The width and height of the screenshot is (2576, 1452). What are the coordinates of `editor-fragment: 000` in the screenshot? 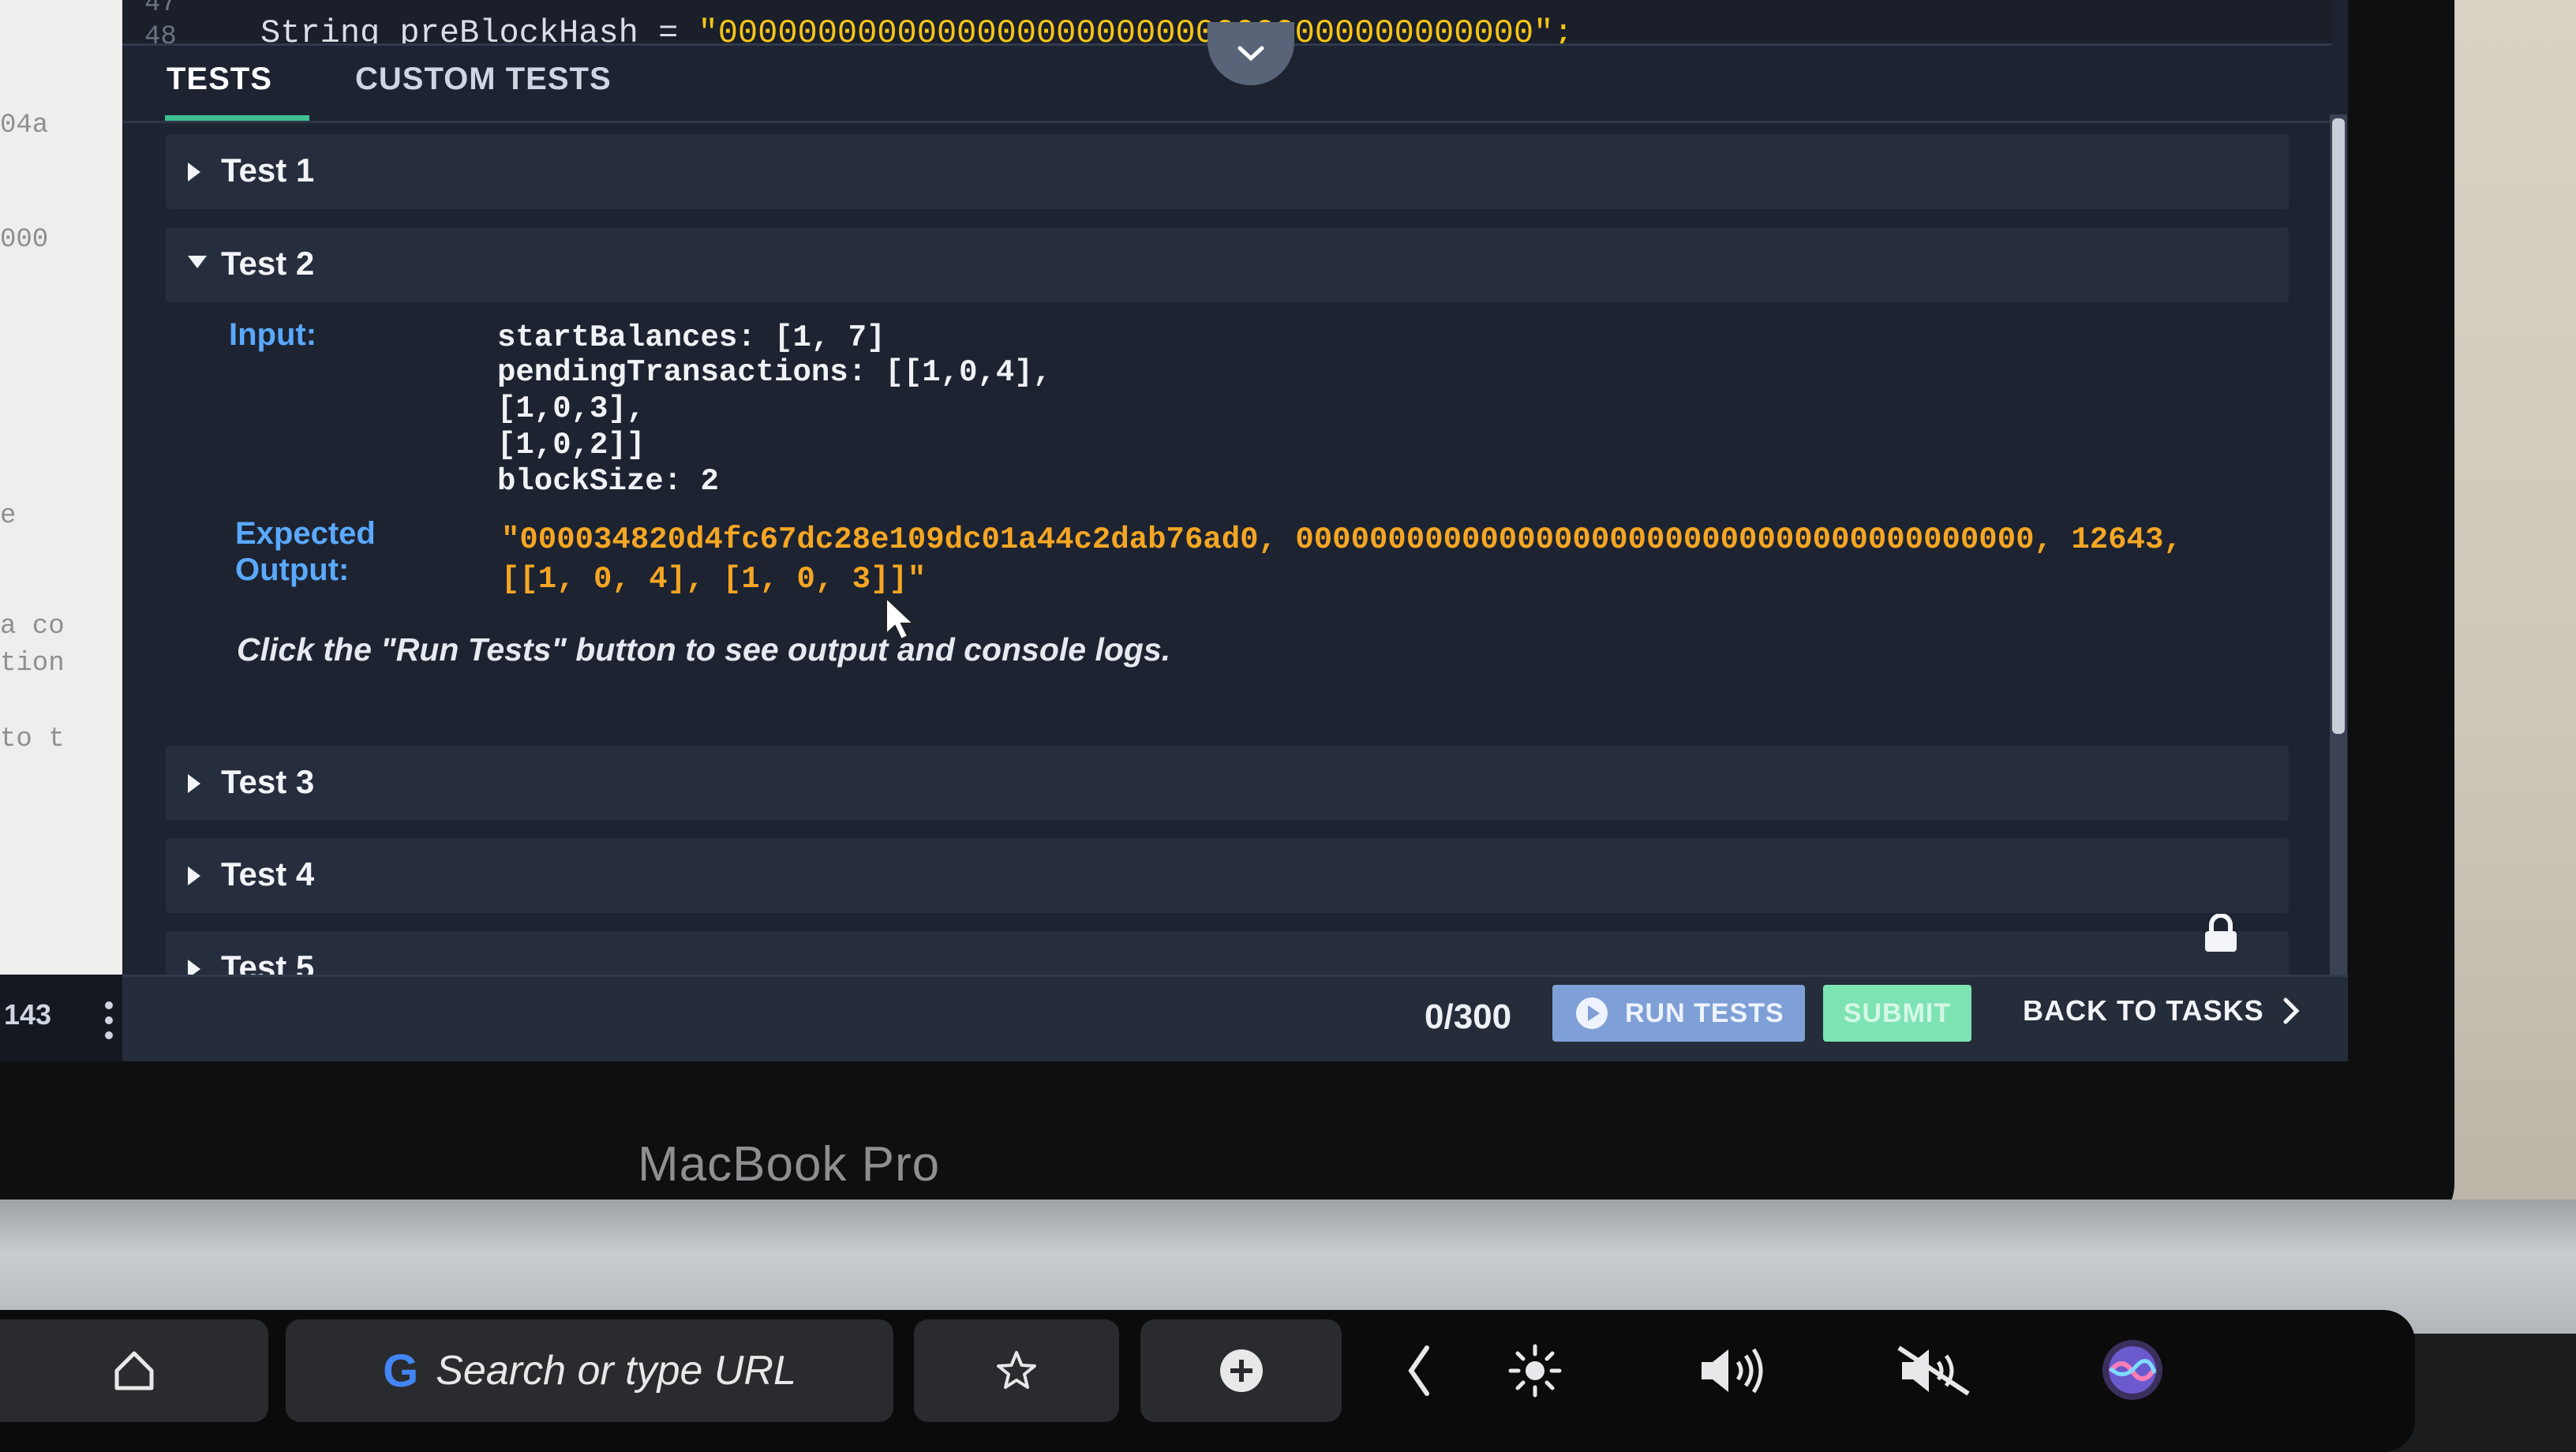 It's located at (24, 240).